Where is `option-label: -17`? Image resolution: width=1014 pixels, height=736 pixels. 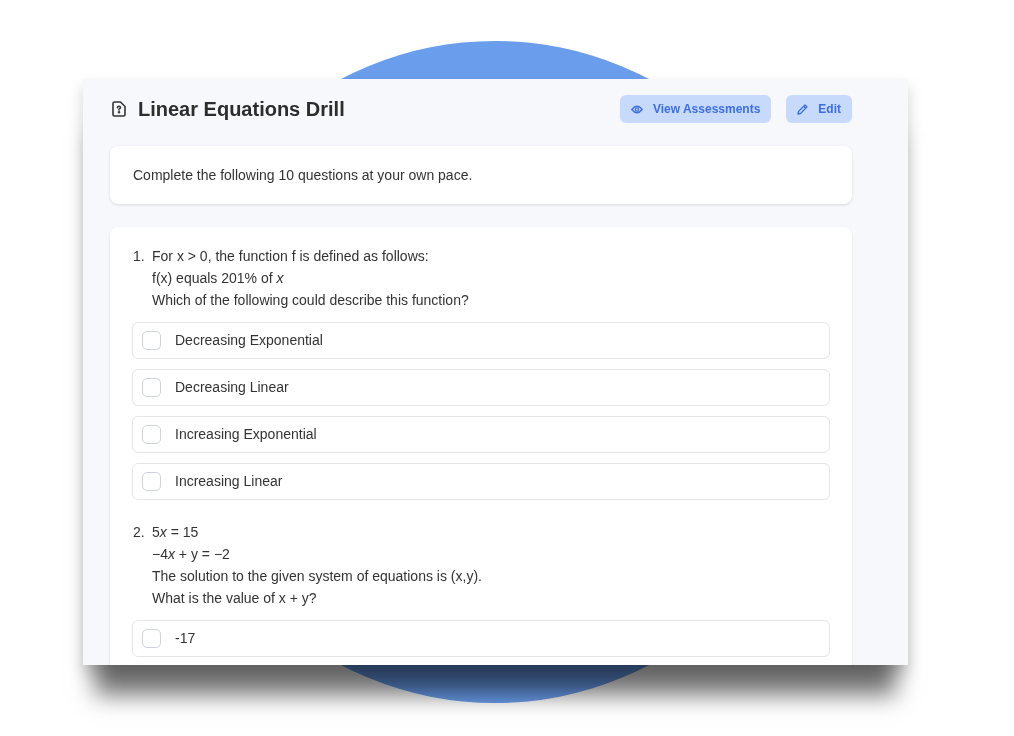
option-label: -17 is located at coordinates (185, 638).